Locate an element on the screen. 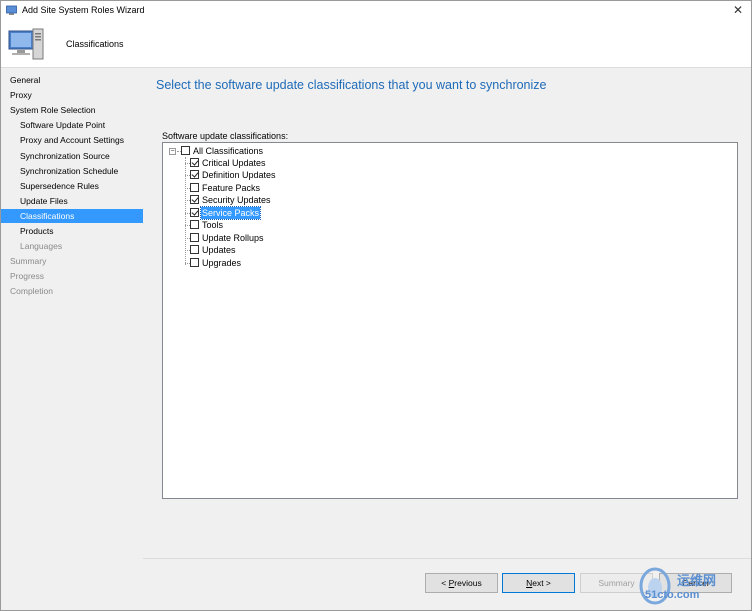 The height and width of the screenshot is (611, 752). watermark-line2: 51cto.com is located at coordinates (672, 595).